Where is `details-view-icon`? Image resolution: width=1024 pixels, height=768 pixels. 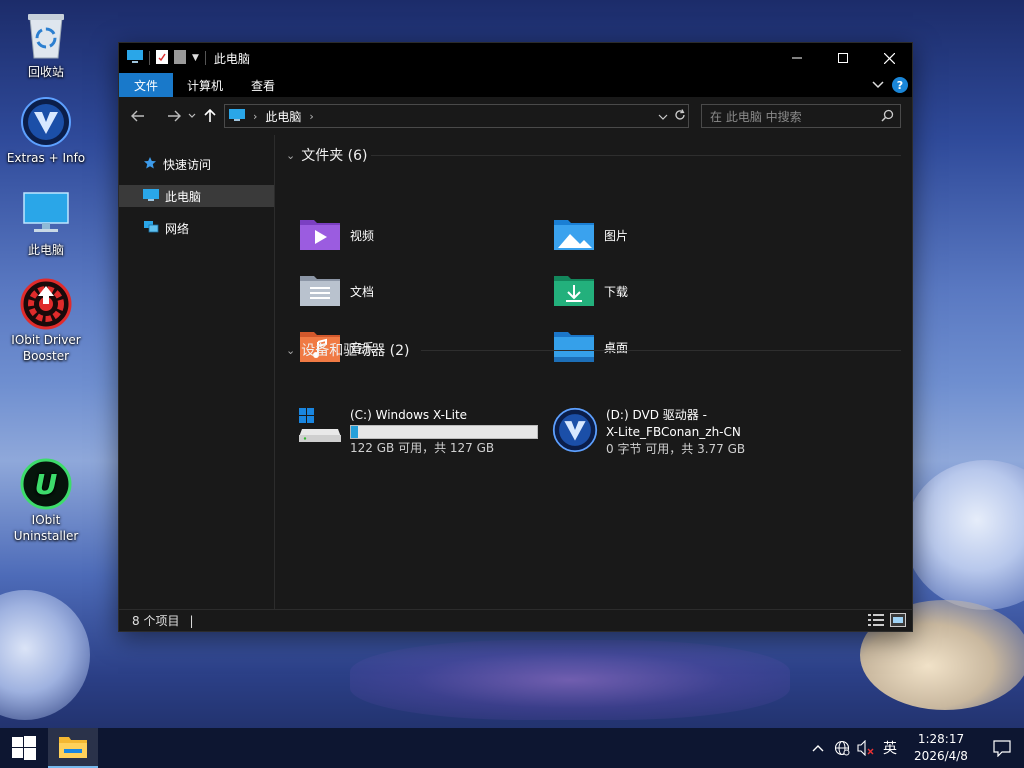 details-view-icon is located at coordinates (876, 621).